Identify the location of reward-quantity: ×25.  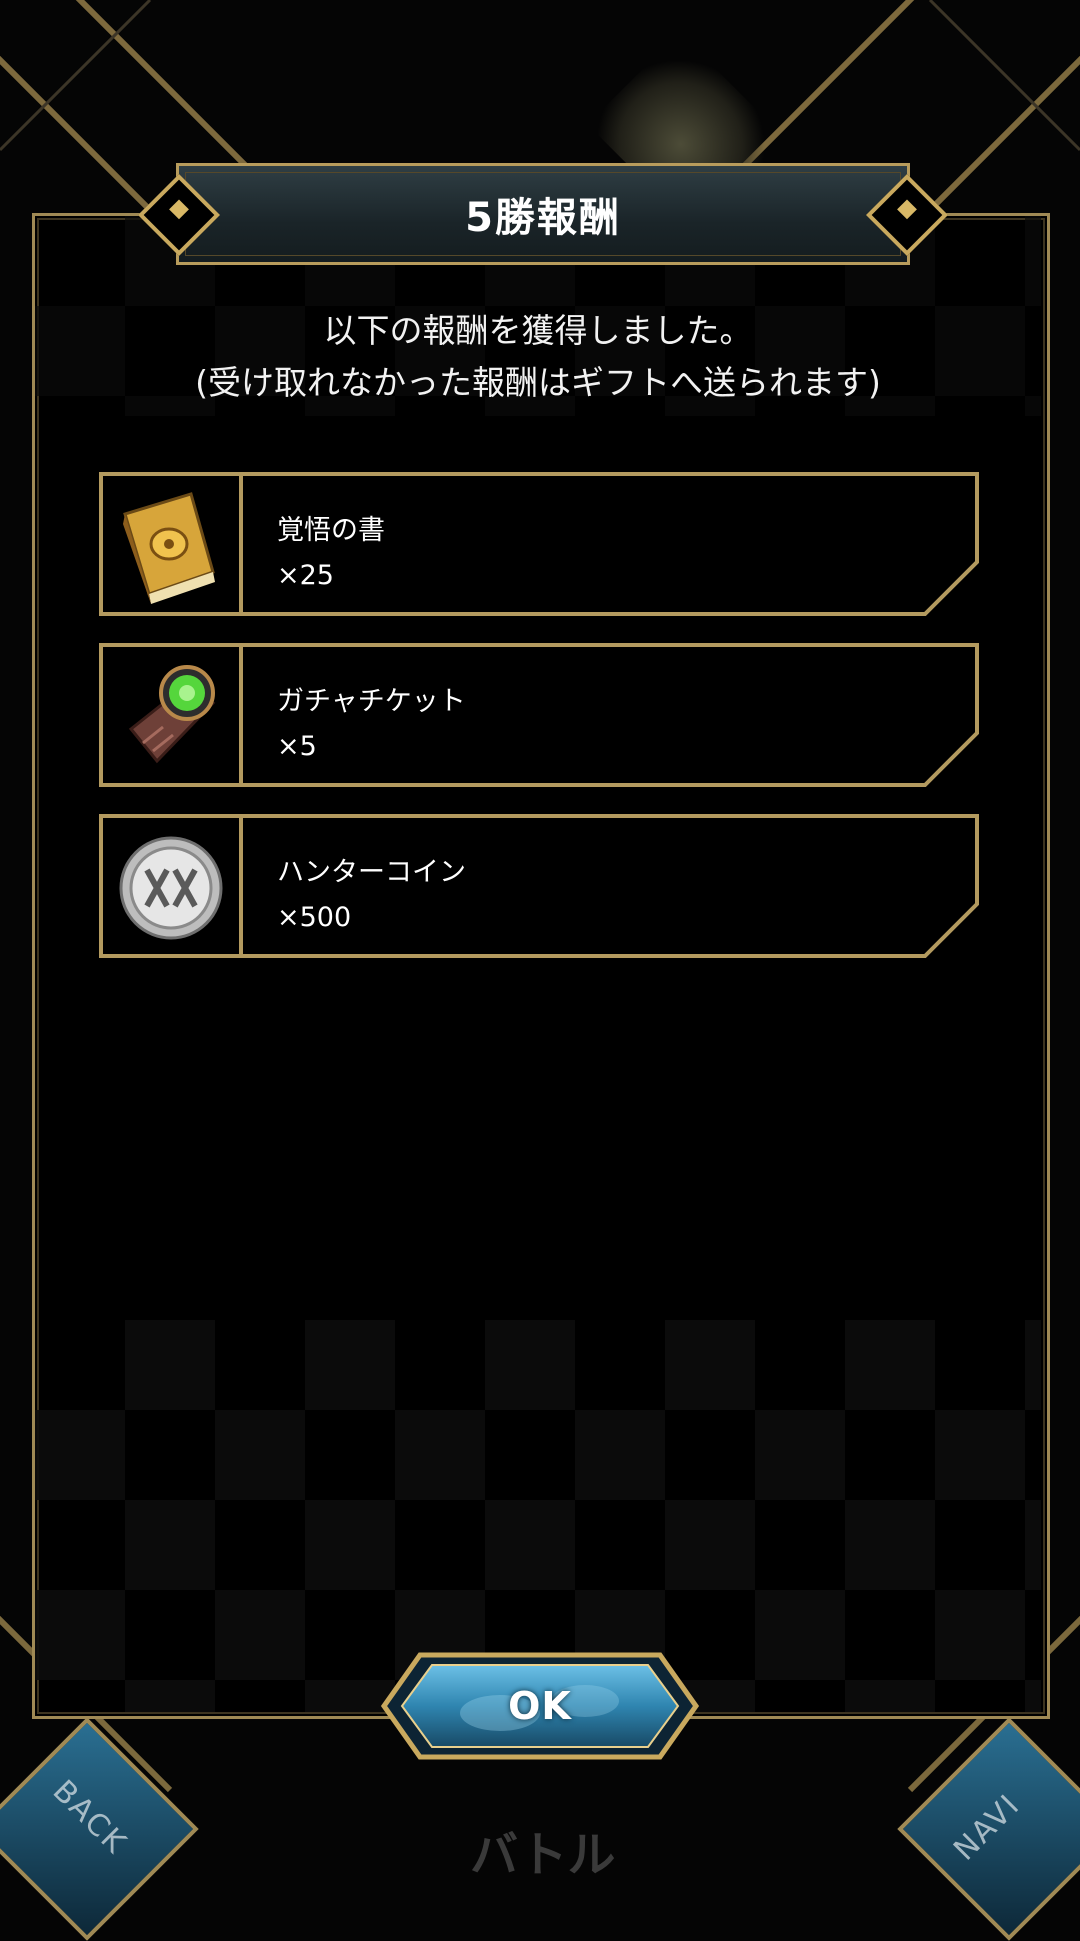
(305, 575).